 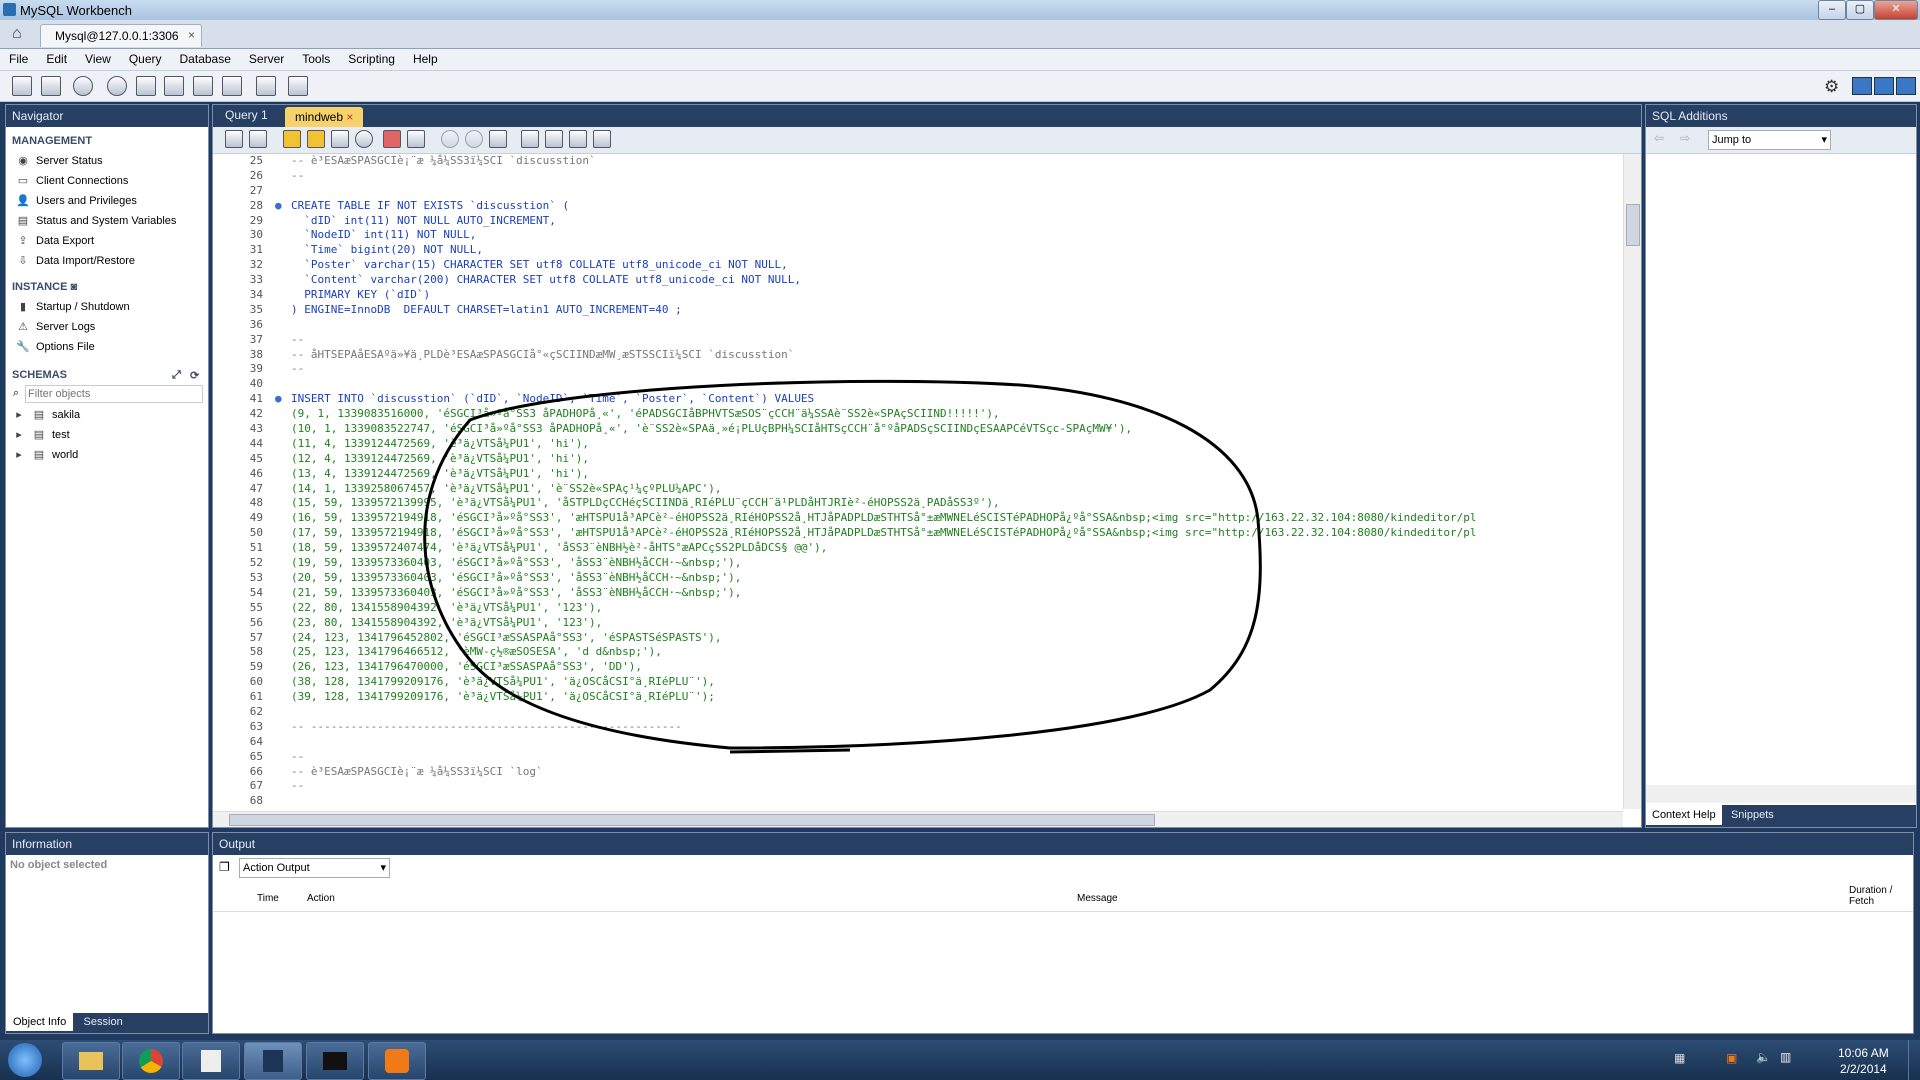 I want to click on col-duration: Duration / Fetch, so click(x=1871, y=896).